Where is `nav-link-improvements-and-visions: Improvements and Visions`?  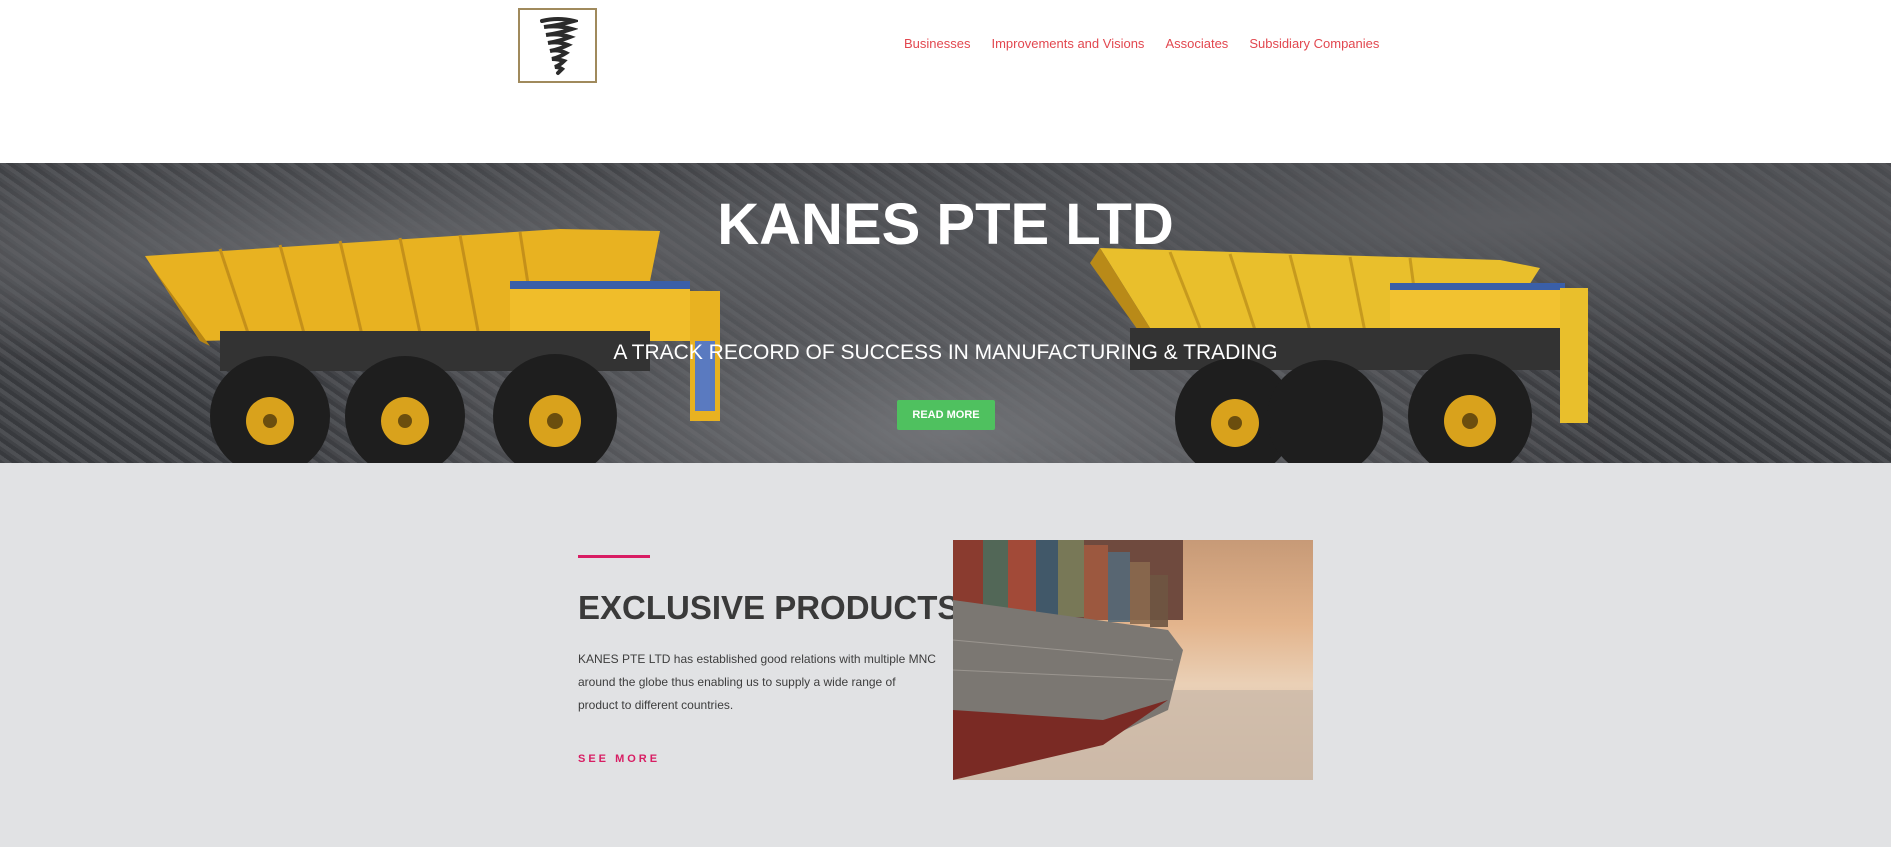
nav-link-improvements-and-visions: Improvements and Visions is located at coordinates (1067, 43).